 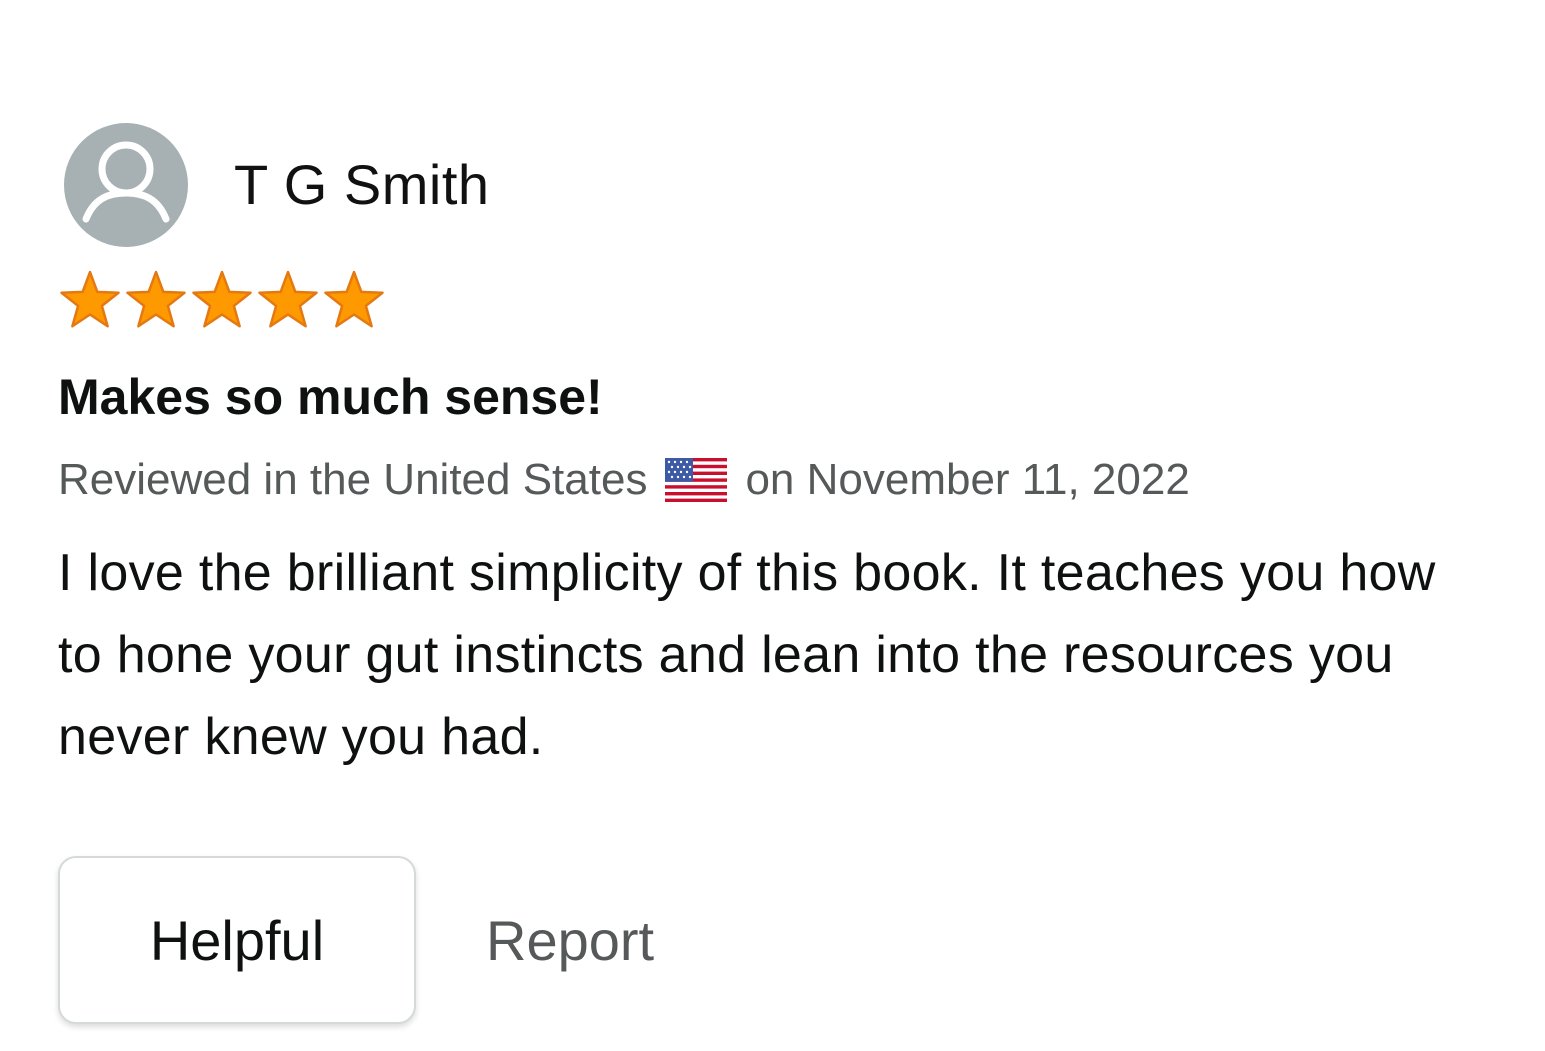 What do you see at coordinates (781, 185) in the screenshot?
I see `reviewer-profile: T G Smith` at bounding box center [781, 185].